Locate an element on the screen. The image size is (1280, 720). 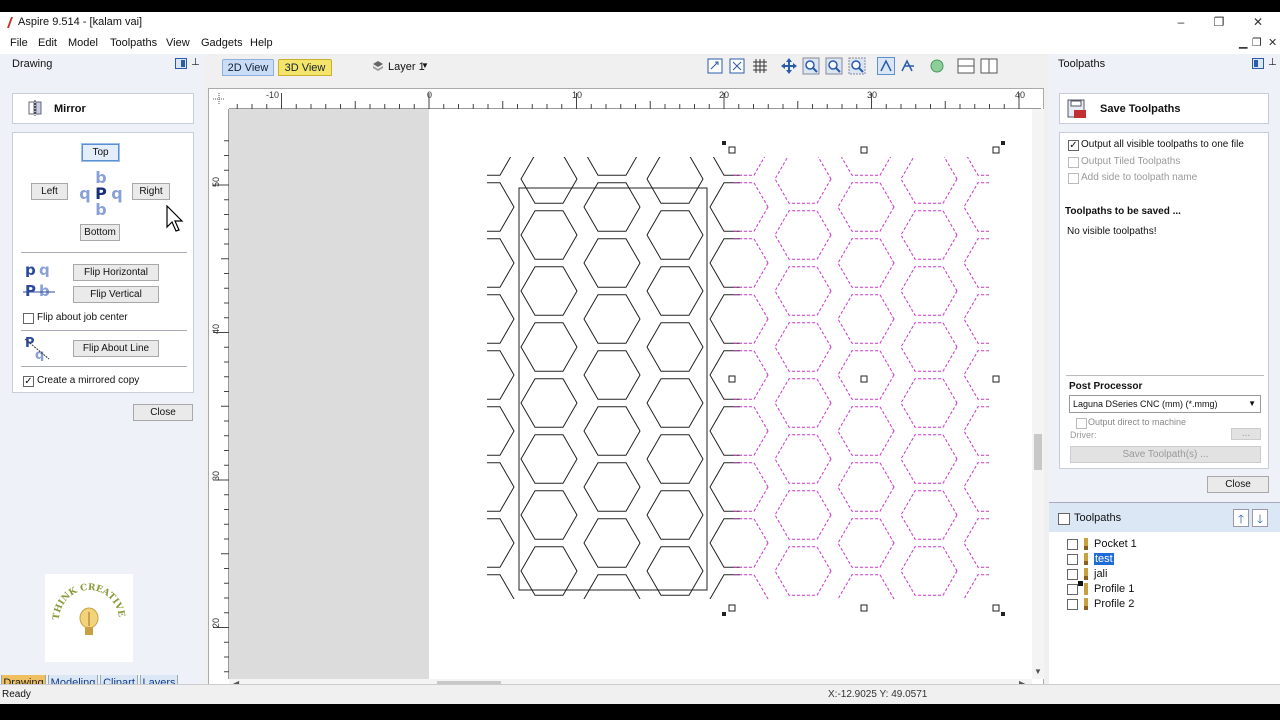
add-side-label: Add side to toolpath name is located at coordinates (1139, 177).